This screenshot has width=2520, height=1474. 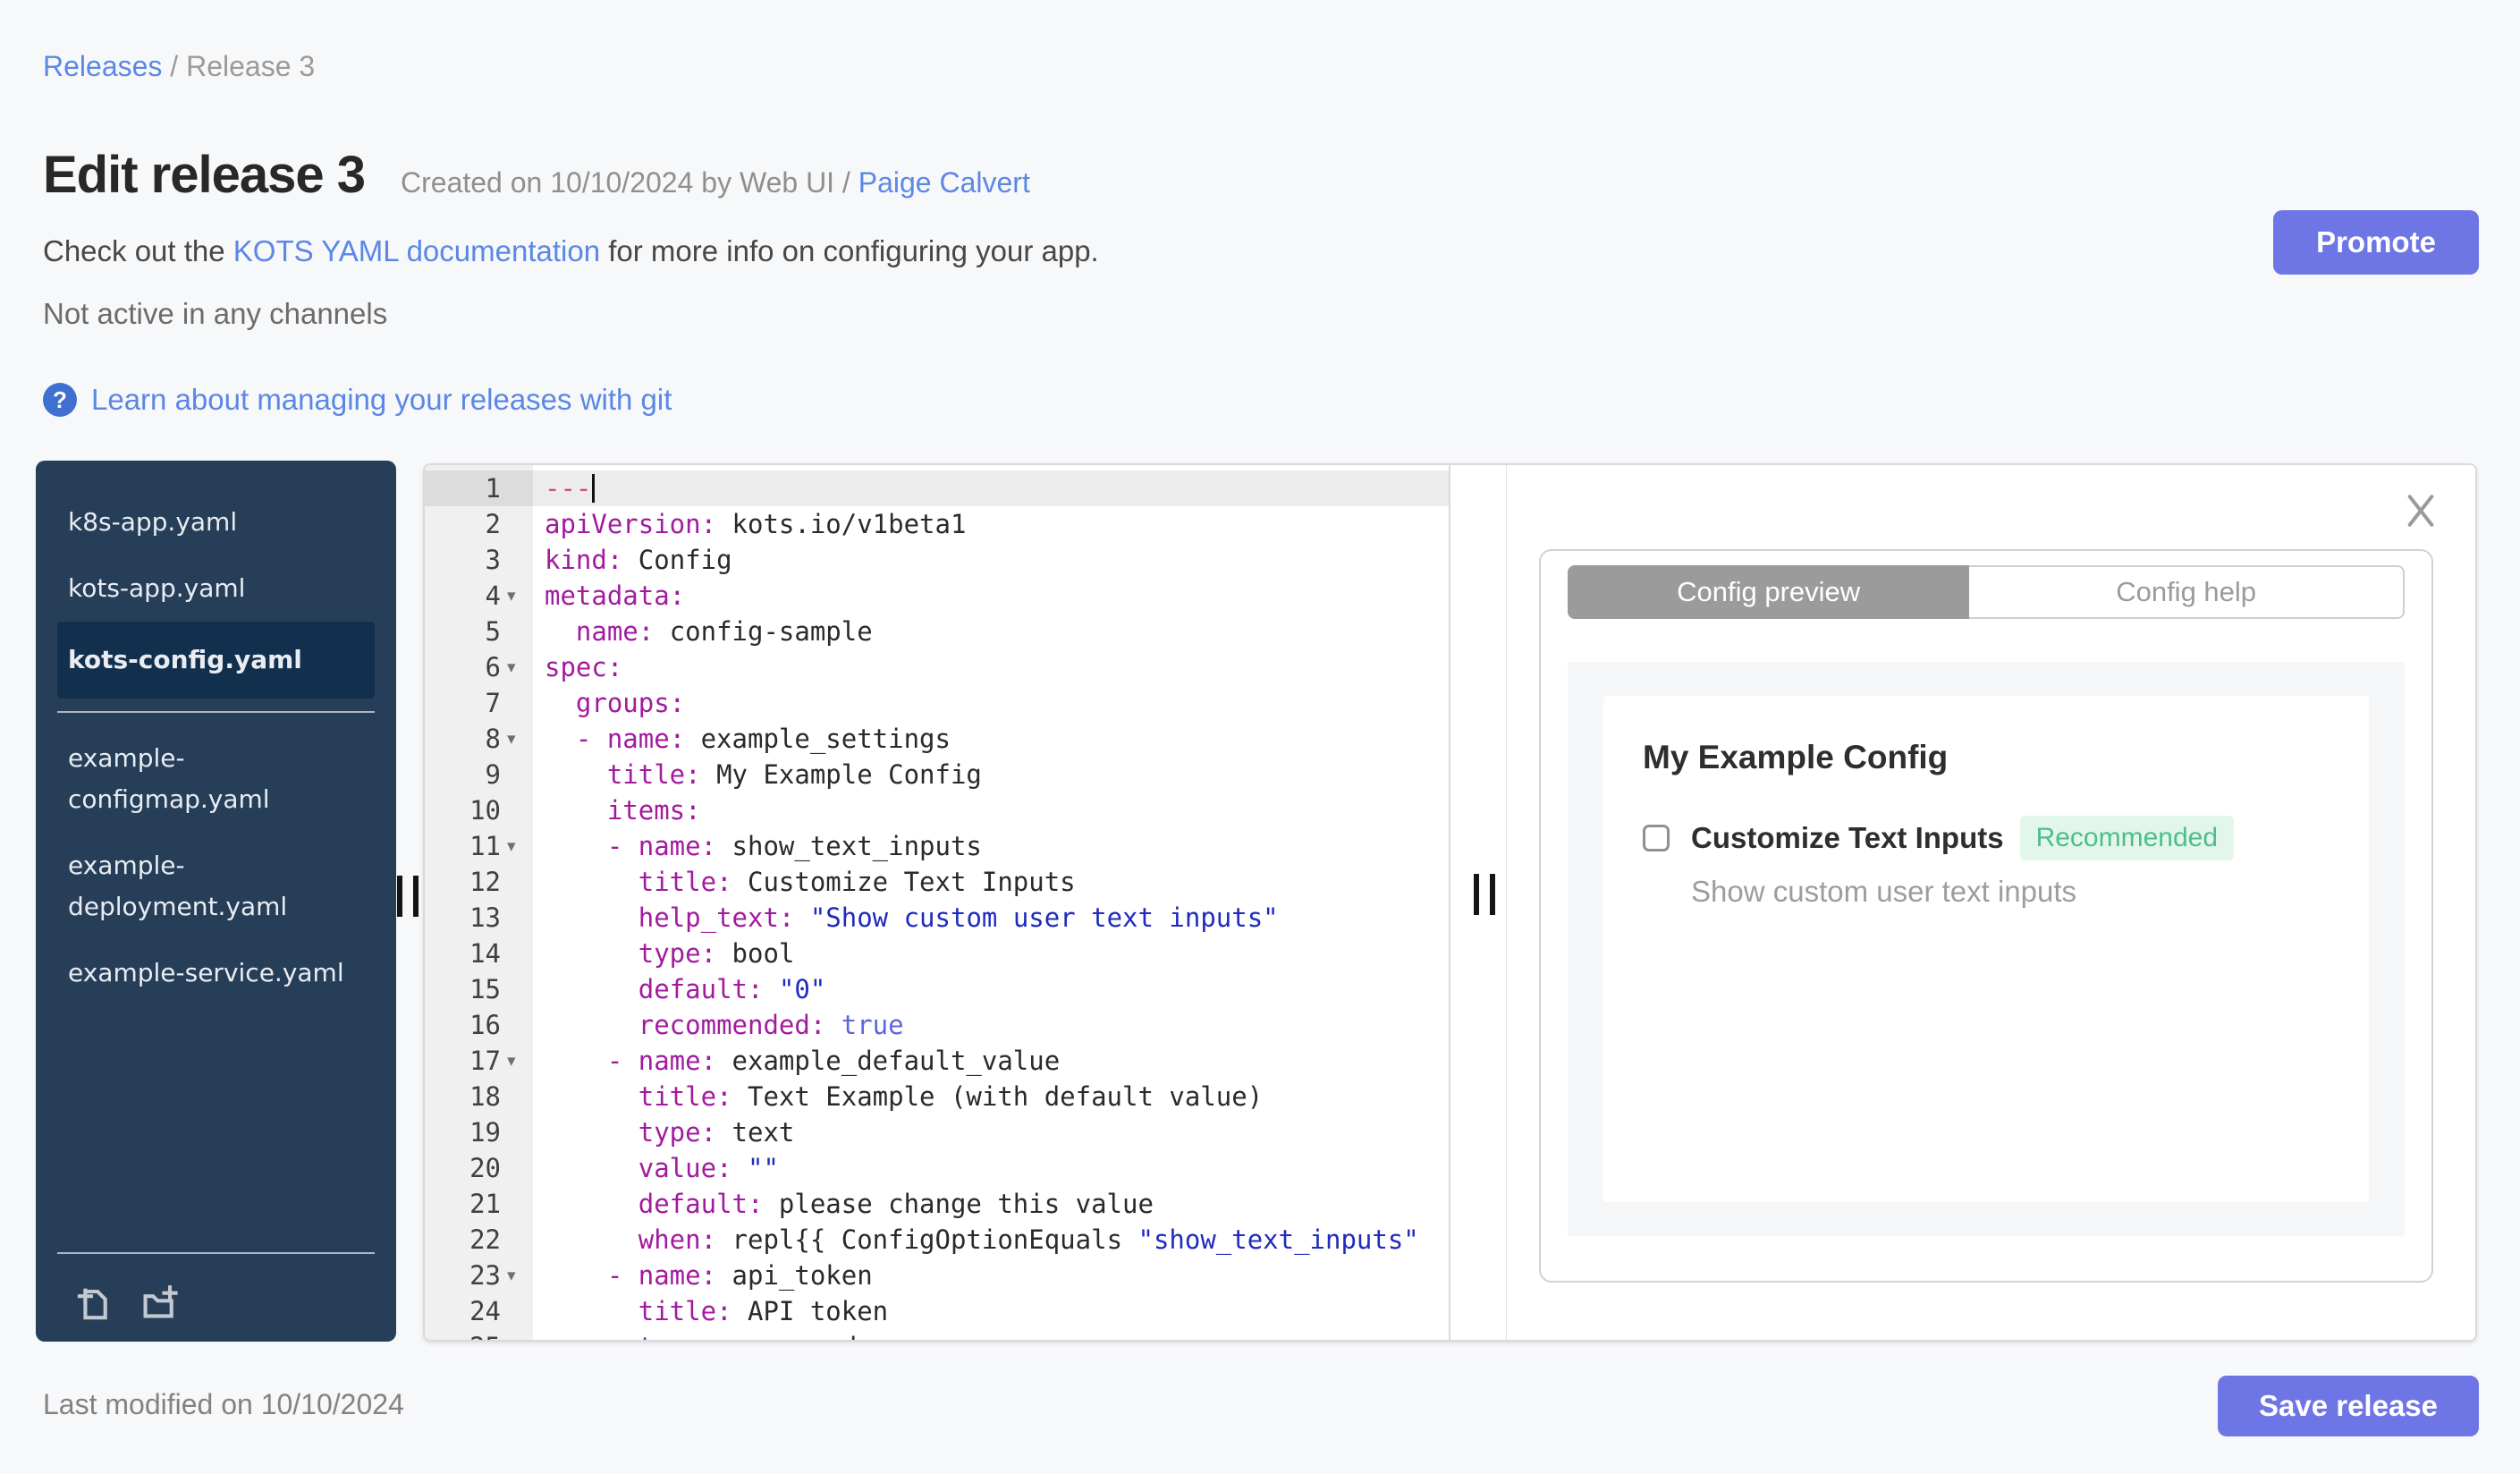 I want to click on add-folder-icon, so click(x=159, y=1302).